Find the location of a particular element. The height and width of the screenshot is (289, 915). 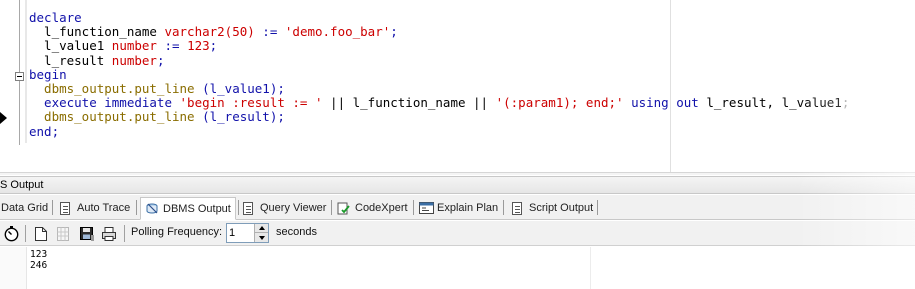

tab-label: Query Viewer is located at coordinates (293, 208).